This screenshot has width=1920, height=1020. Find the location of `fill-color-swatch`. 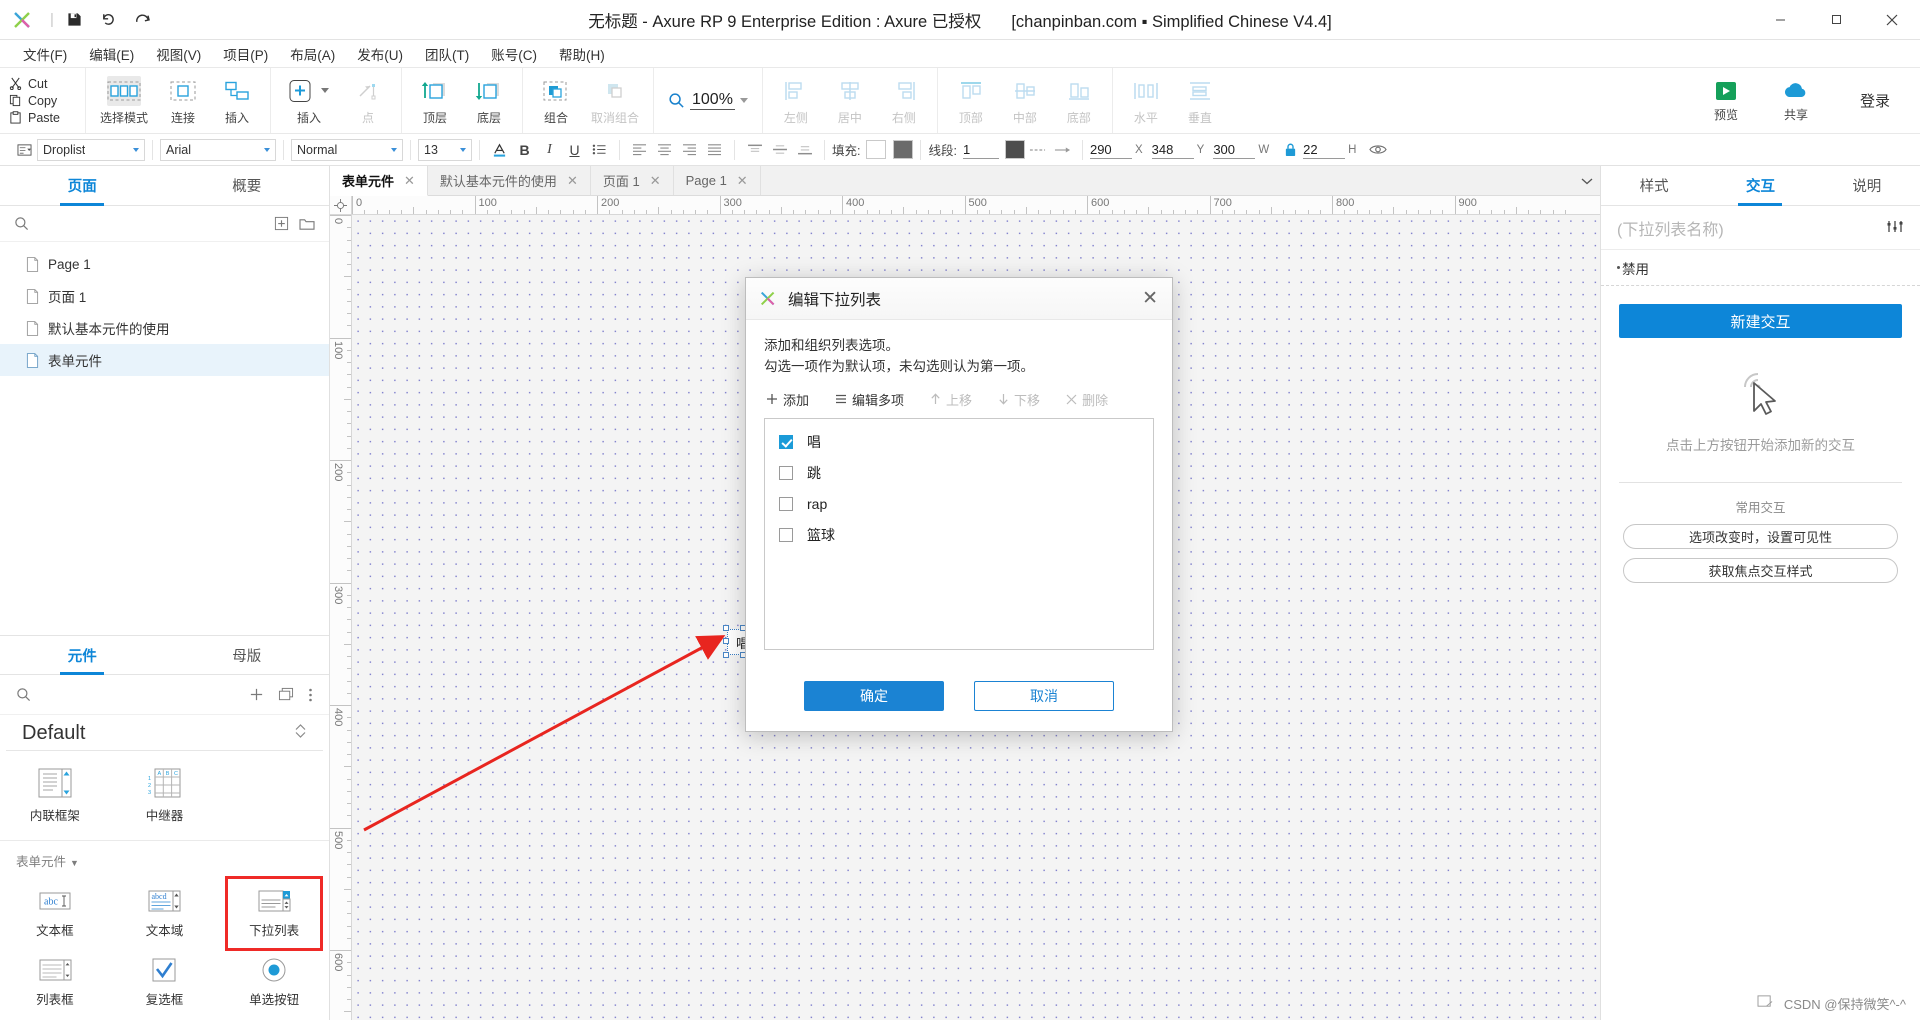

fill-color-swatch is located at coordinates (876, 149).